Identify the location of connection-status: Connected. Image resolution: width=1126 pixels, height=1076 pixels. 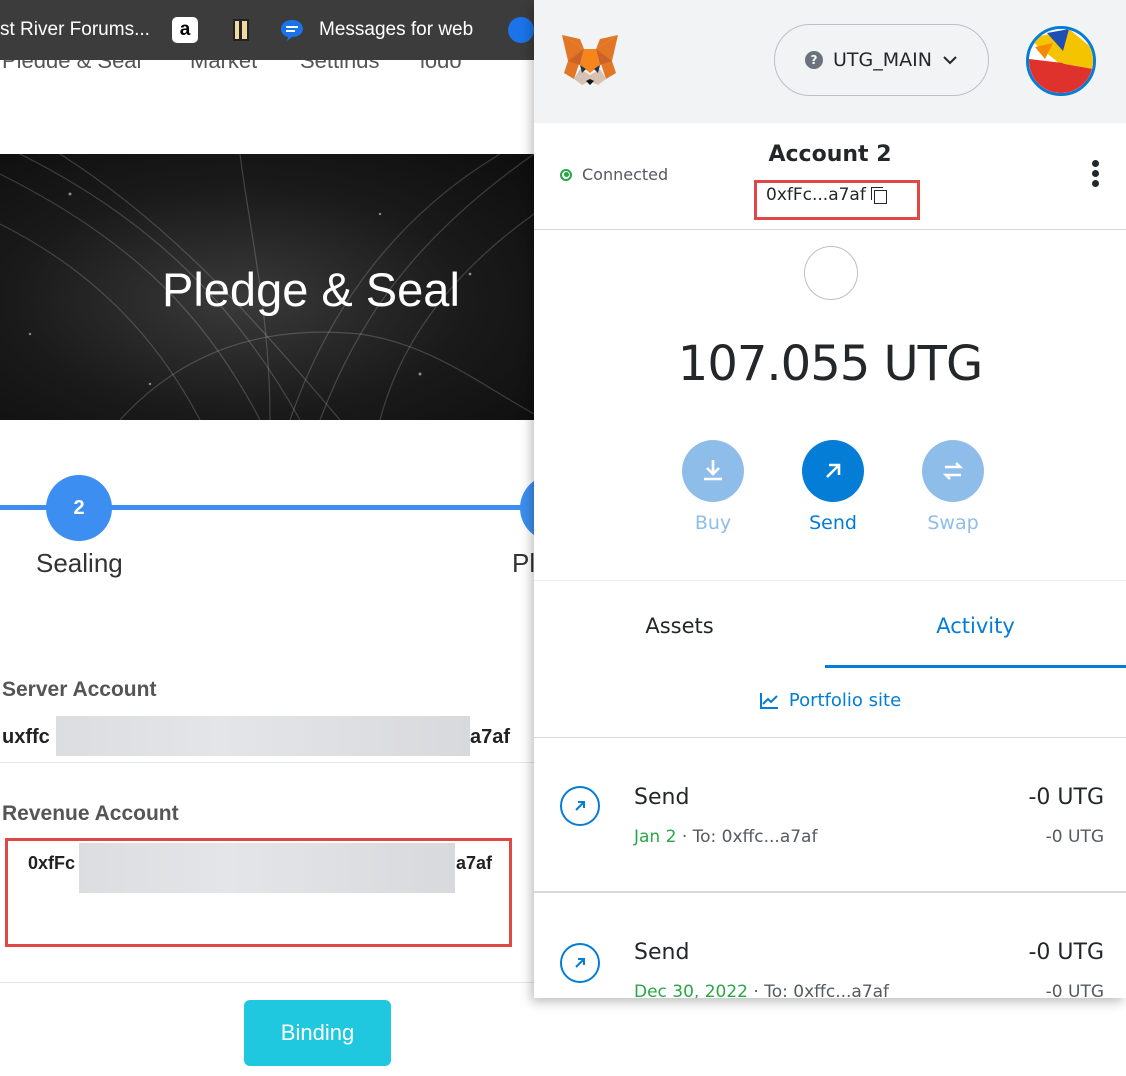
(614, 174).